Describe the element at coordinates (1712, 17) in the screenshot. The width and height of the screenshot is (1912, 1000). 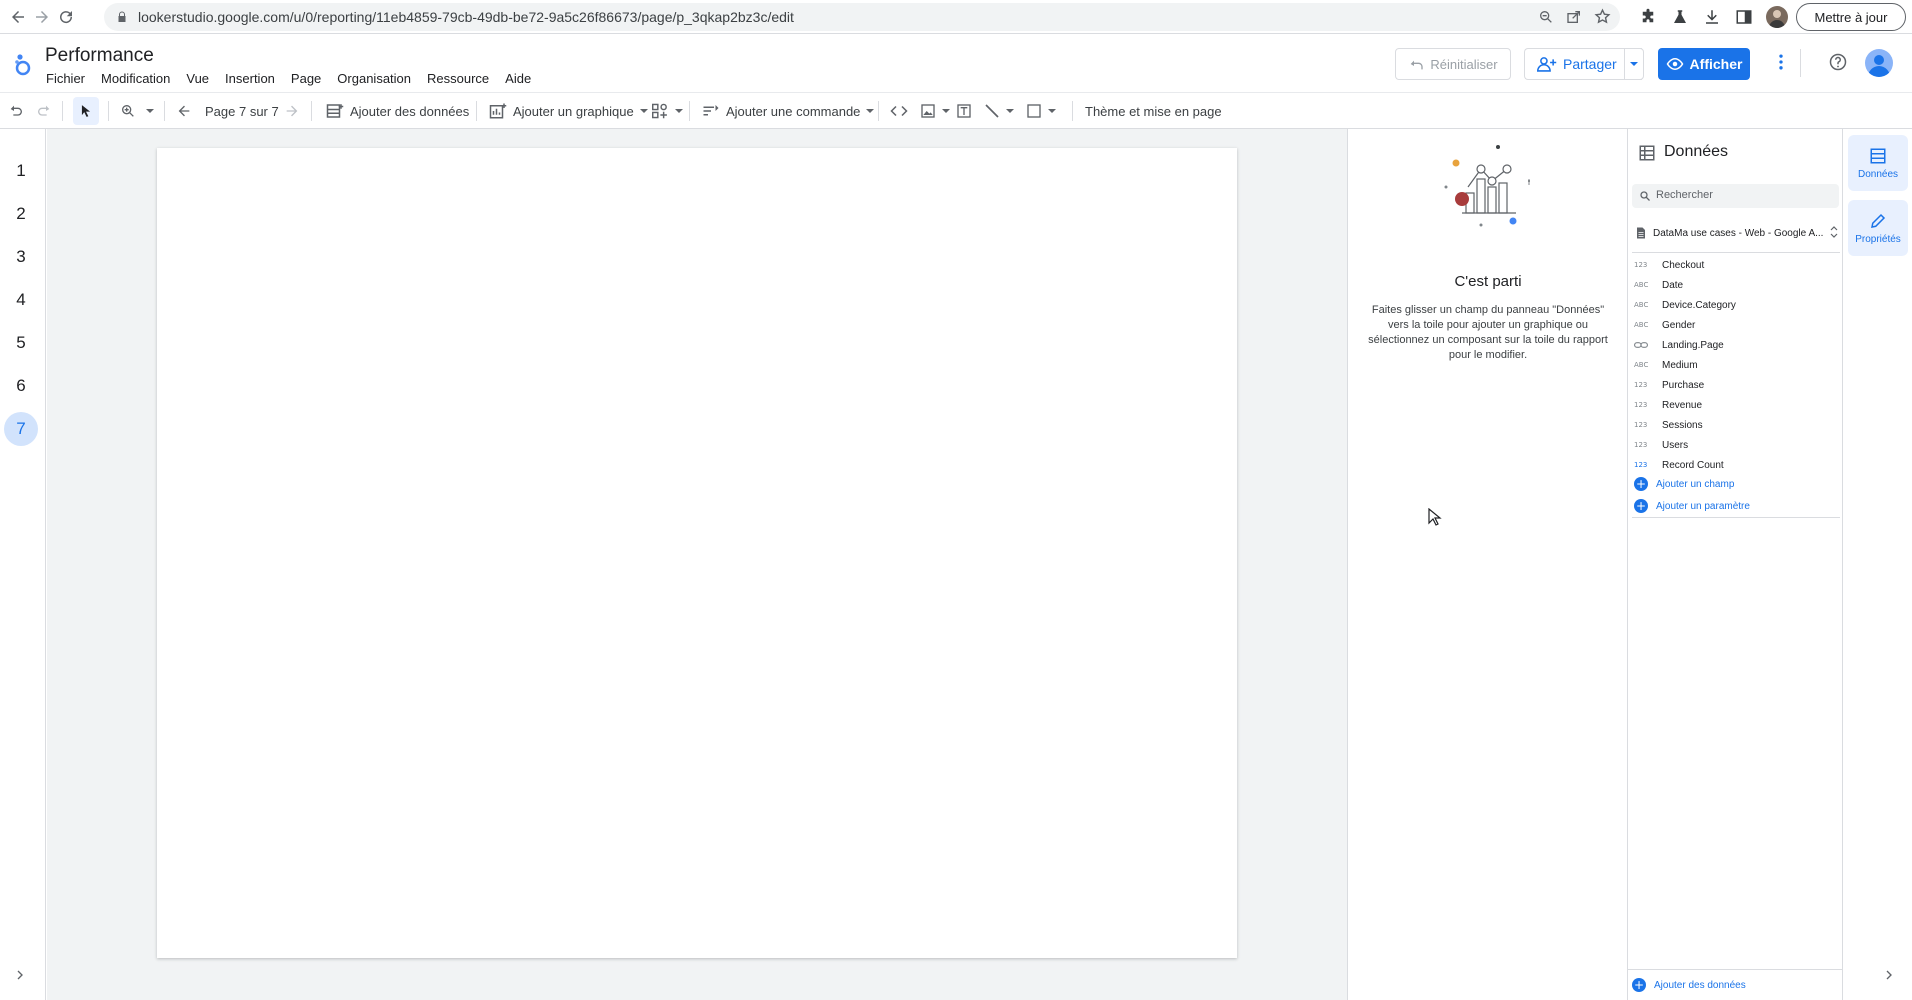
I see `download-icon` at that location.